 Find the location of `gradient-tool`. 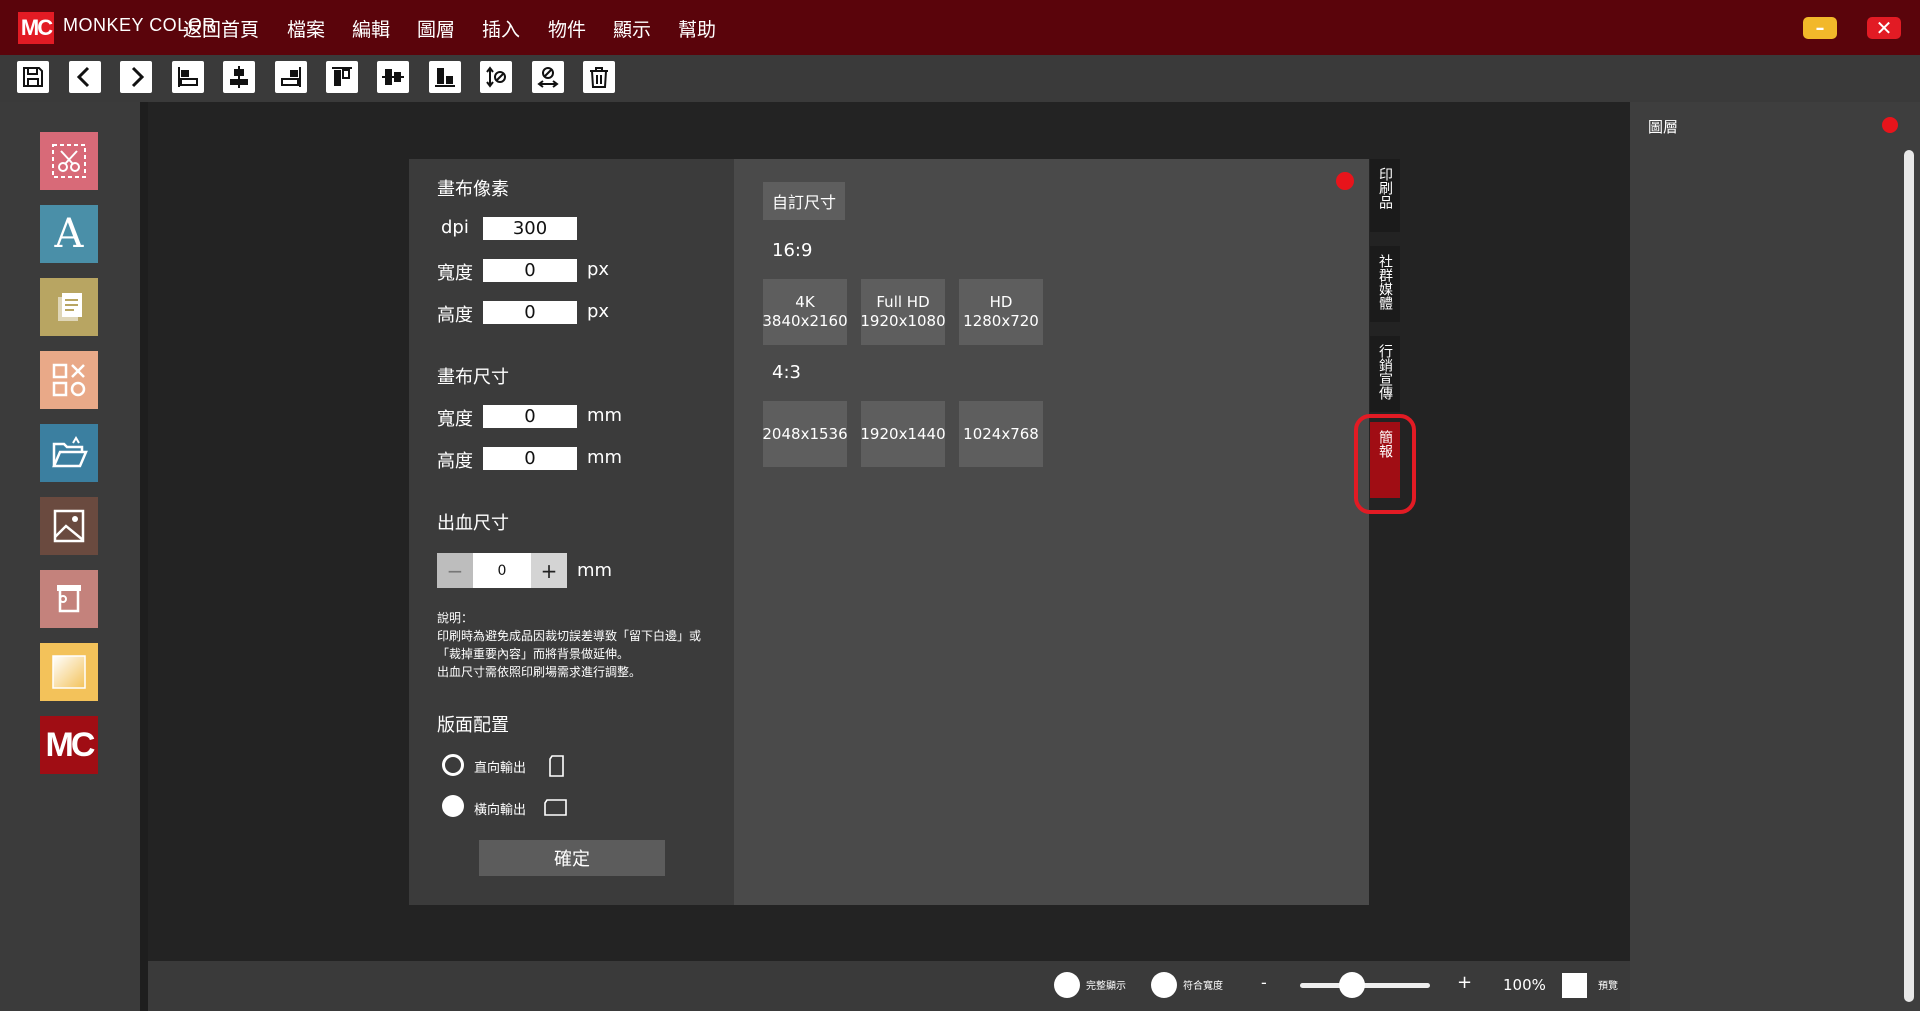

gradient-tool is located at coordinates (69, 672).